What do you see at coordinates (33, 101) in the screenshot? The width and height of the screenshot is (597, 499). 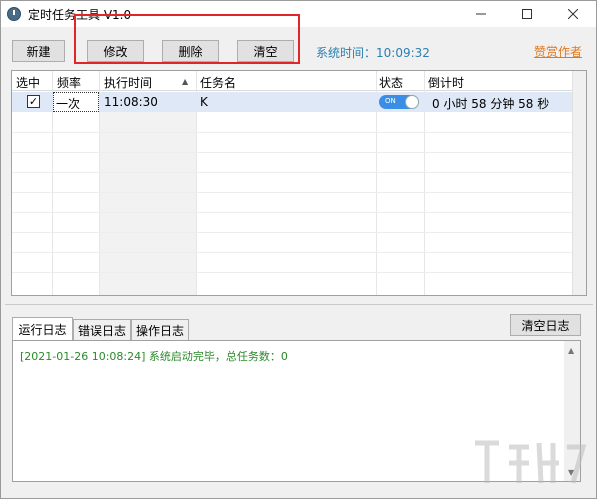 I see `row-checkbox: ✓` at bounding box center [33, 101].